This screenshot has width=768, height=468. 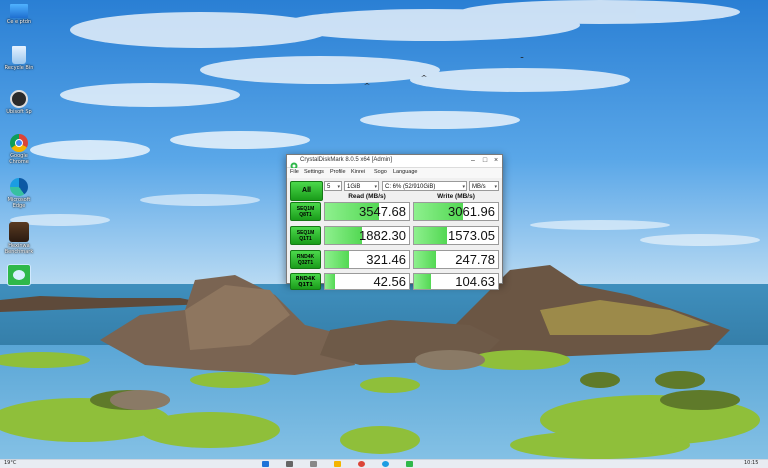 I want to click on read-value: 42.56, so click(x=389, y=281).